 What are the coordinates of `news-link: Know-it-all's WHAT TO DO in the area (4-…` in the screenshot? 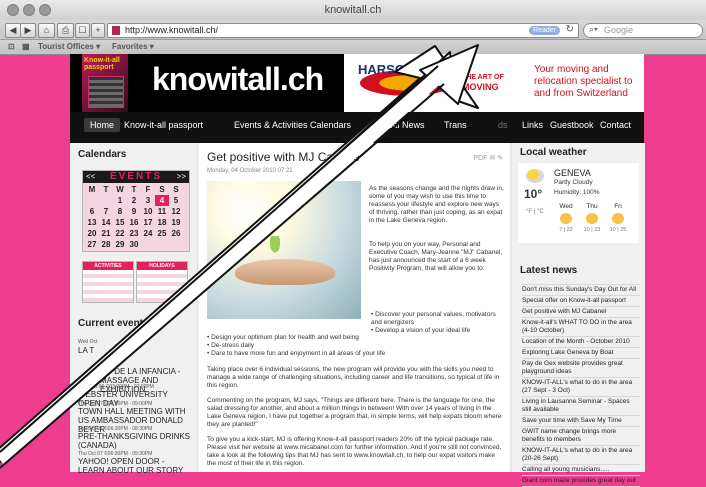 It's located at (581, 327).